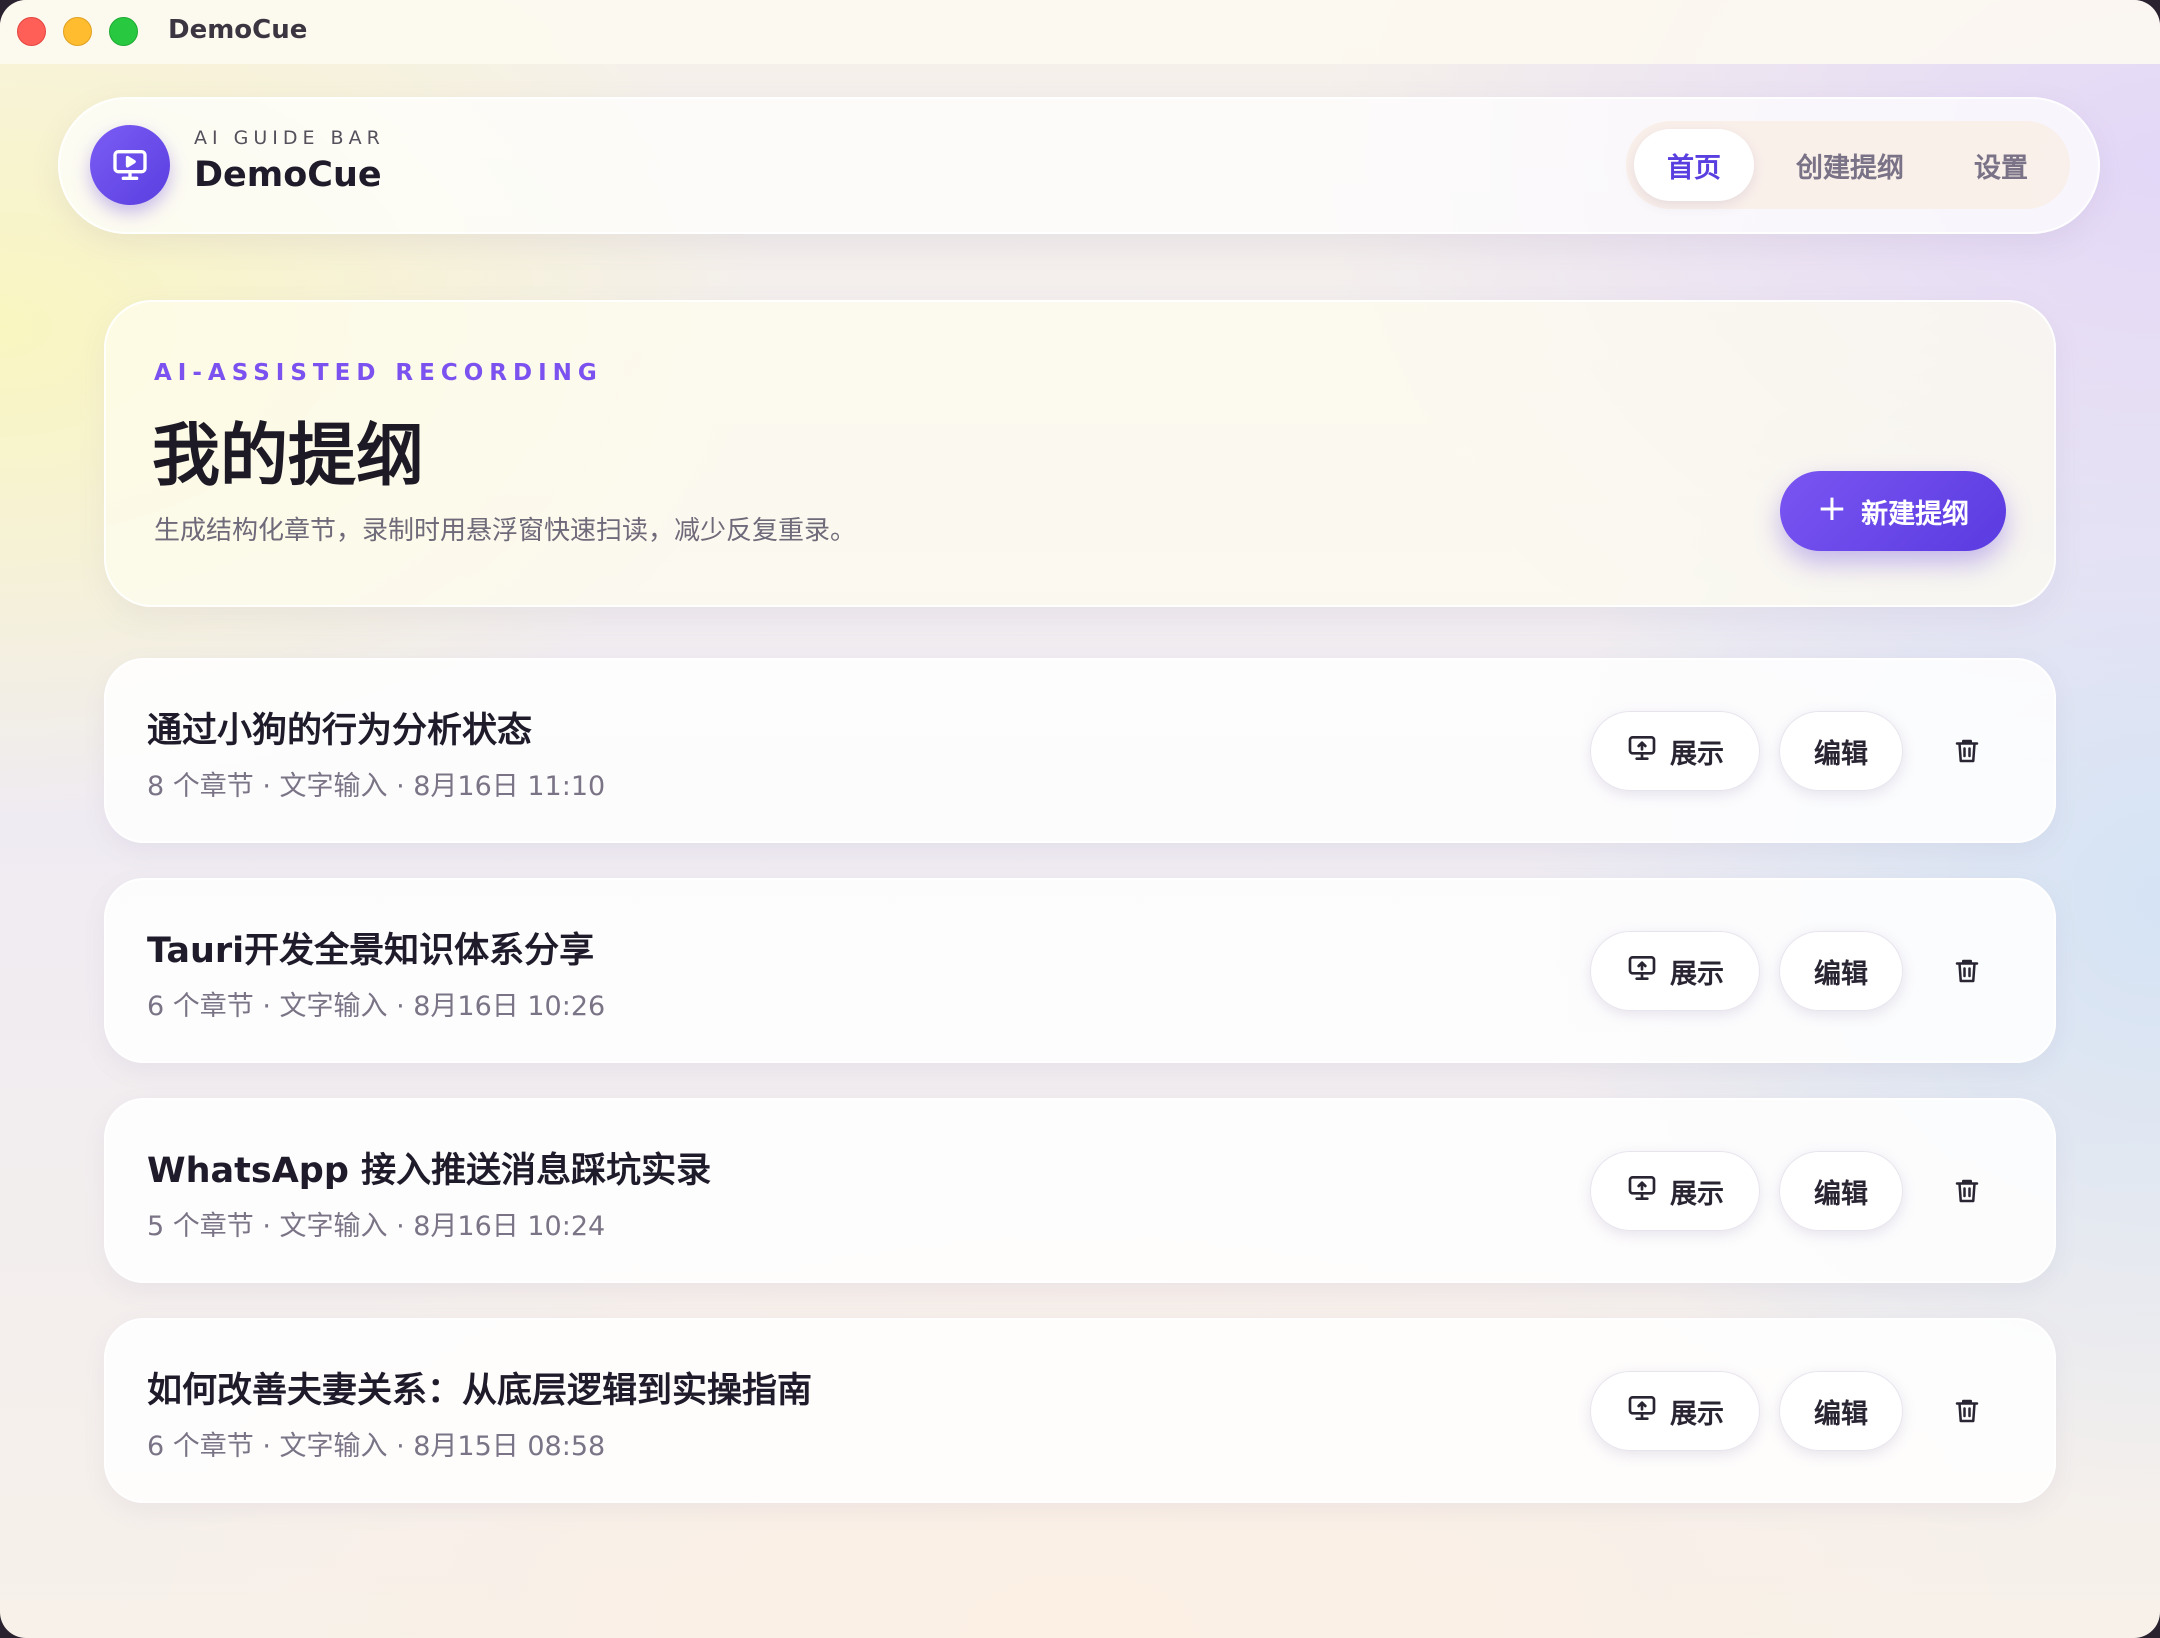 The image size is (2160, 1638). I want to click on title-bar: DemoCue, so click(1080, 32).